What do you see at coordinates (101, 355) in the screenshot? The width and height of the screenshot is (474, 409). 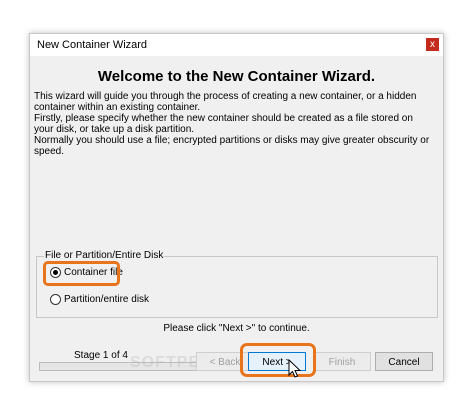 I see `stage-label: Stage 1 of 4` at bounding box center [101, 355].